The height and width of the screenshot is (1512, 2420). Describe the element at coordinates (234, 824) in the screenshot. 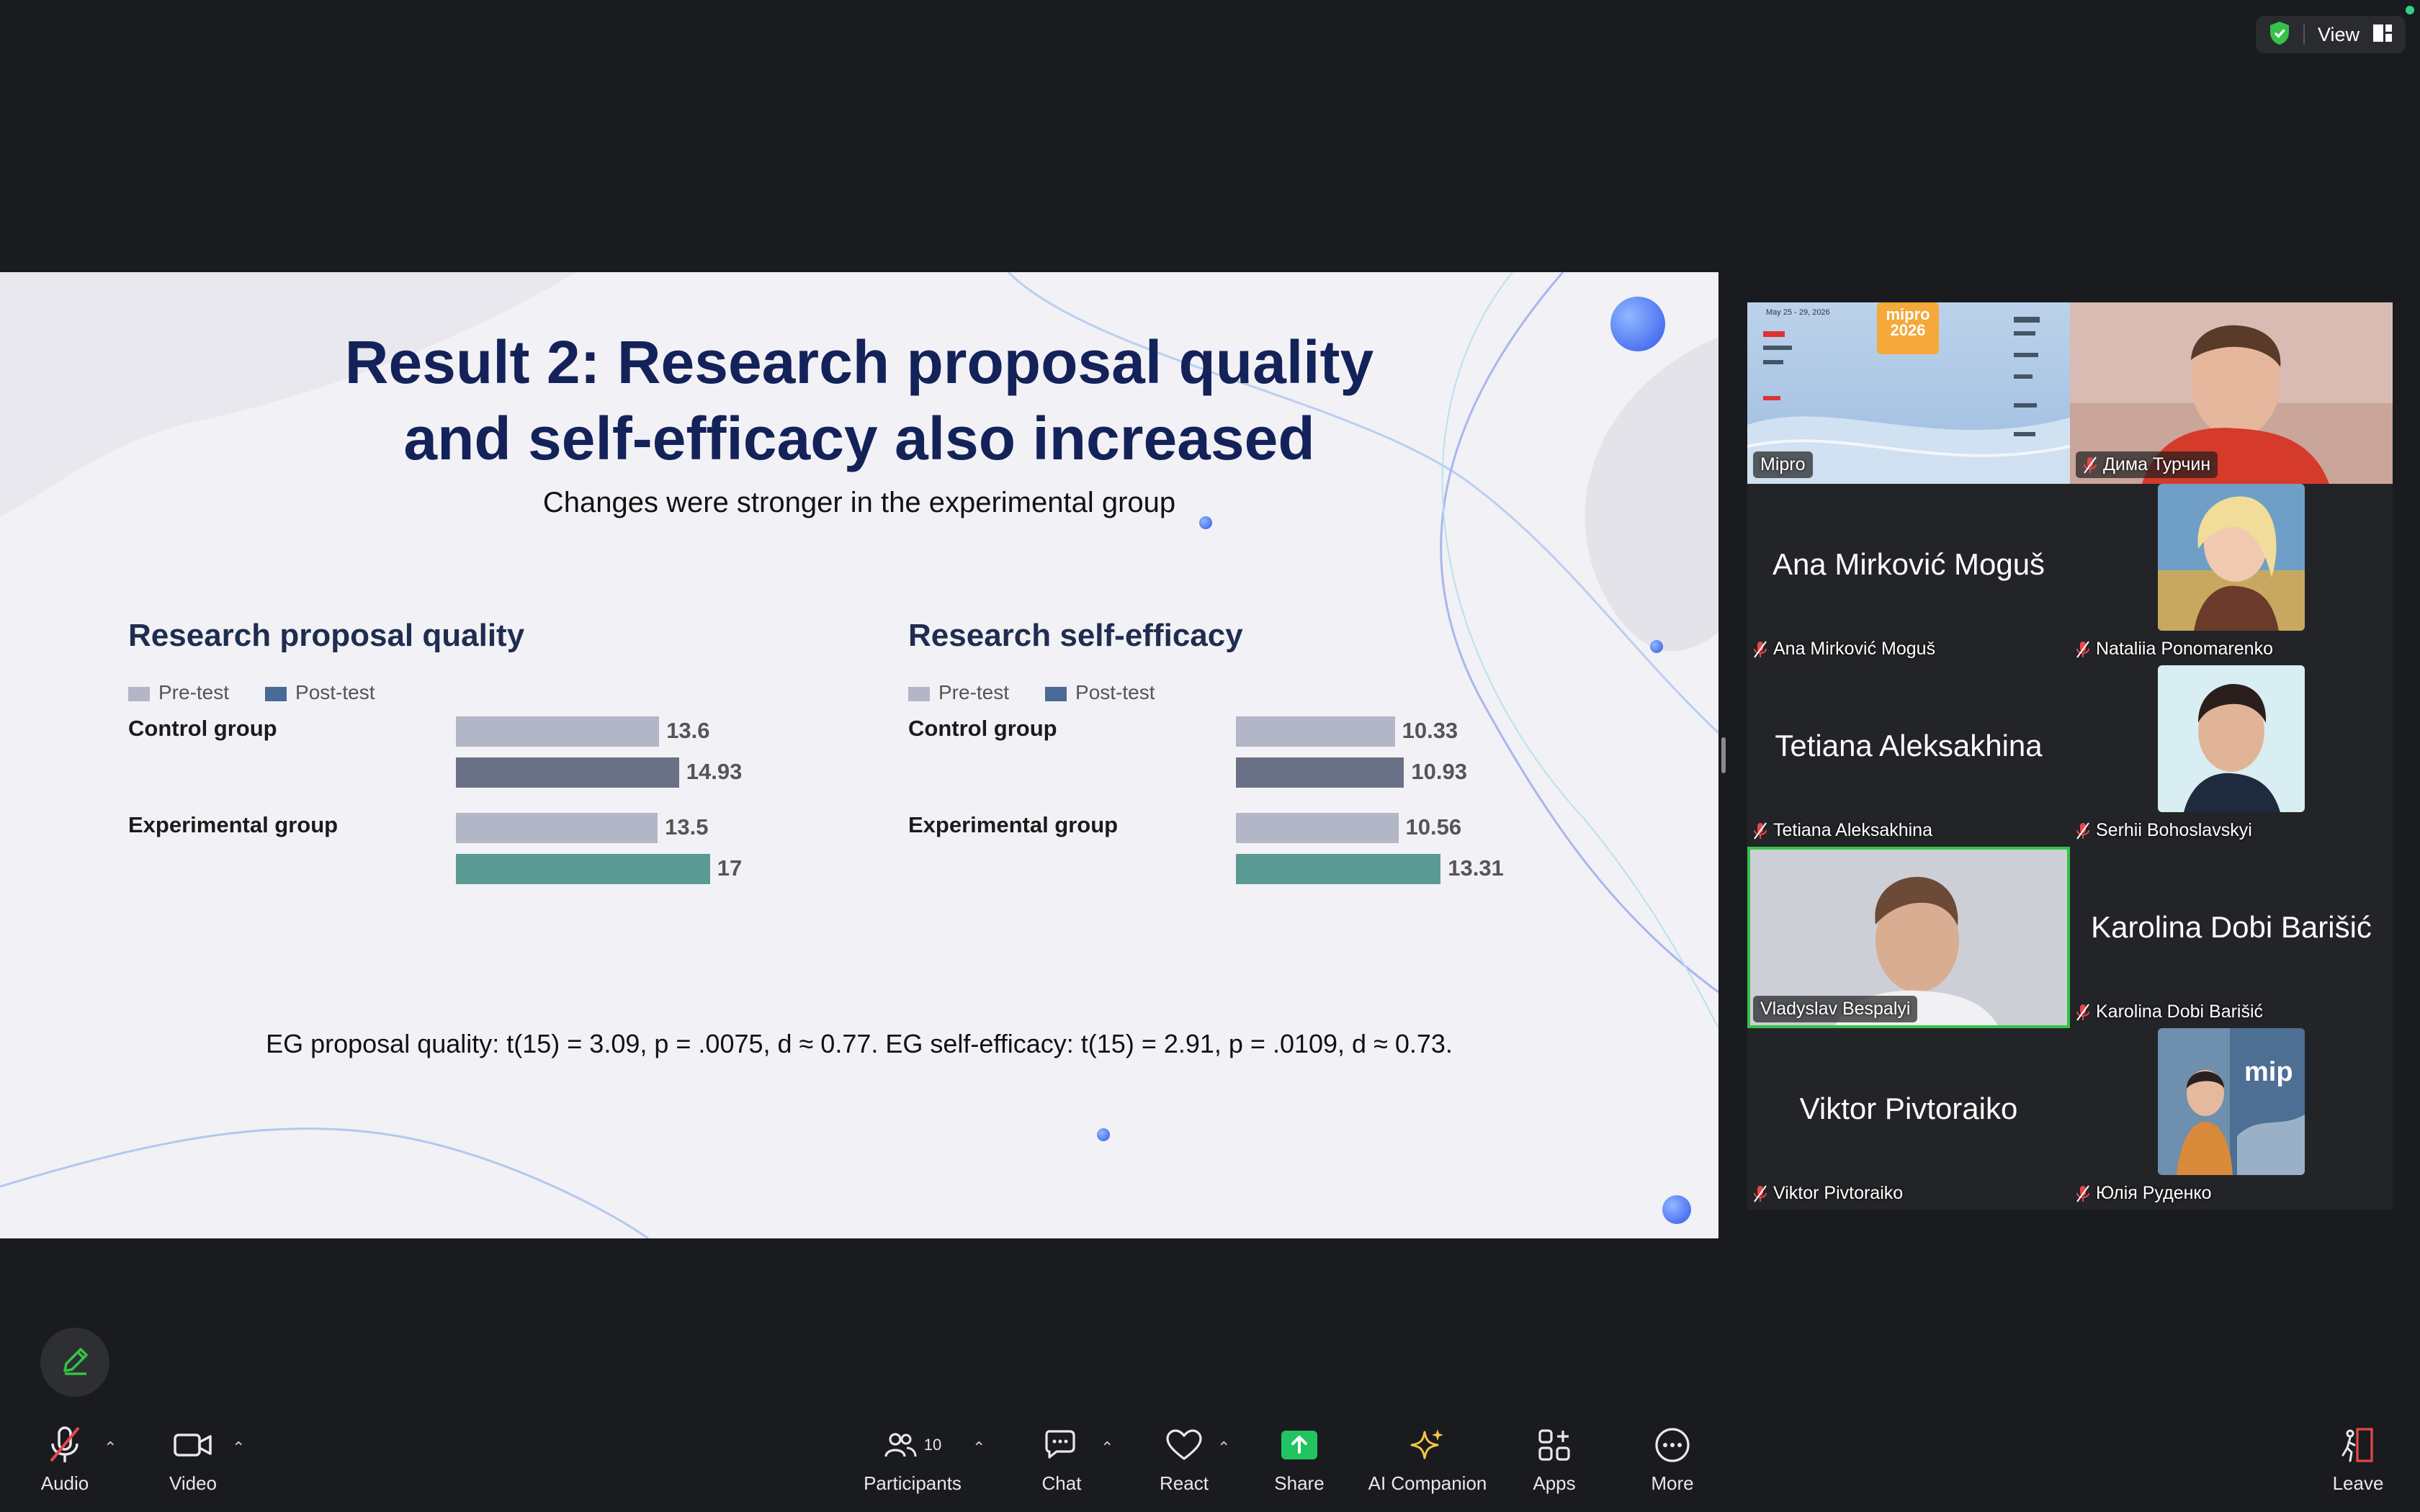

I see `category-label: Experimental group` at that location.